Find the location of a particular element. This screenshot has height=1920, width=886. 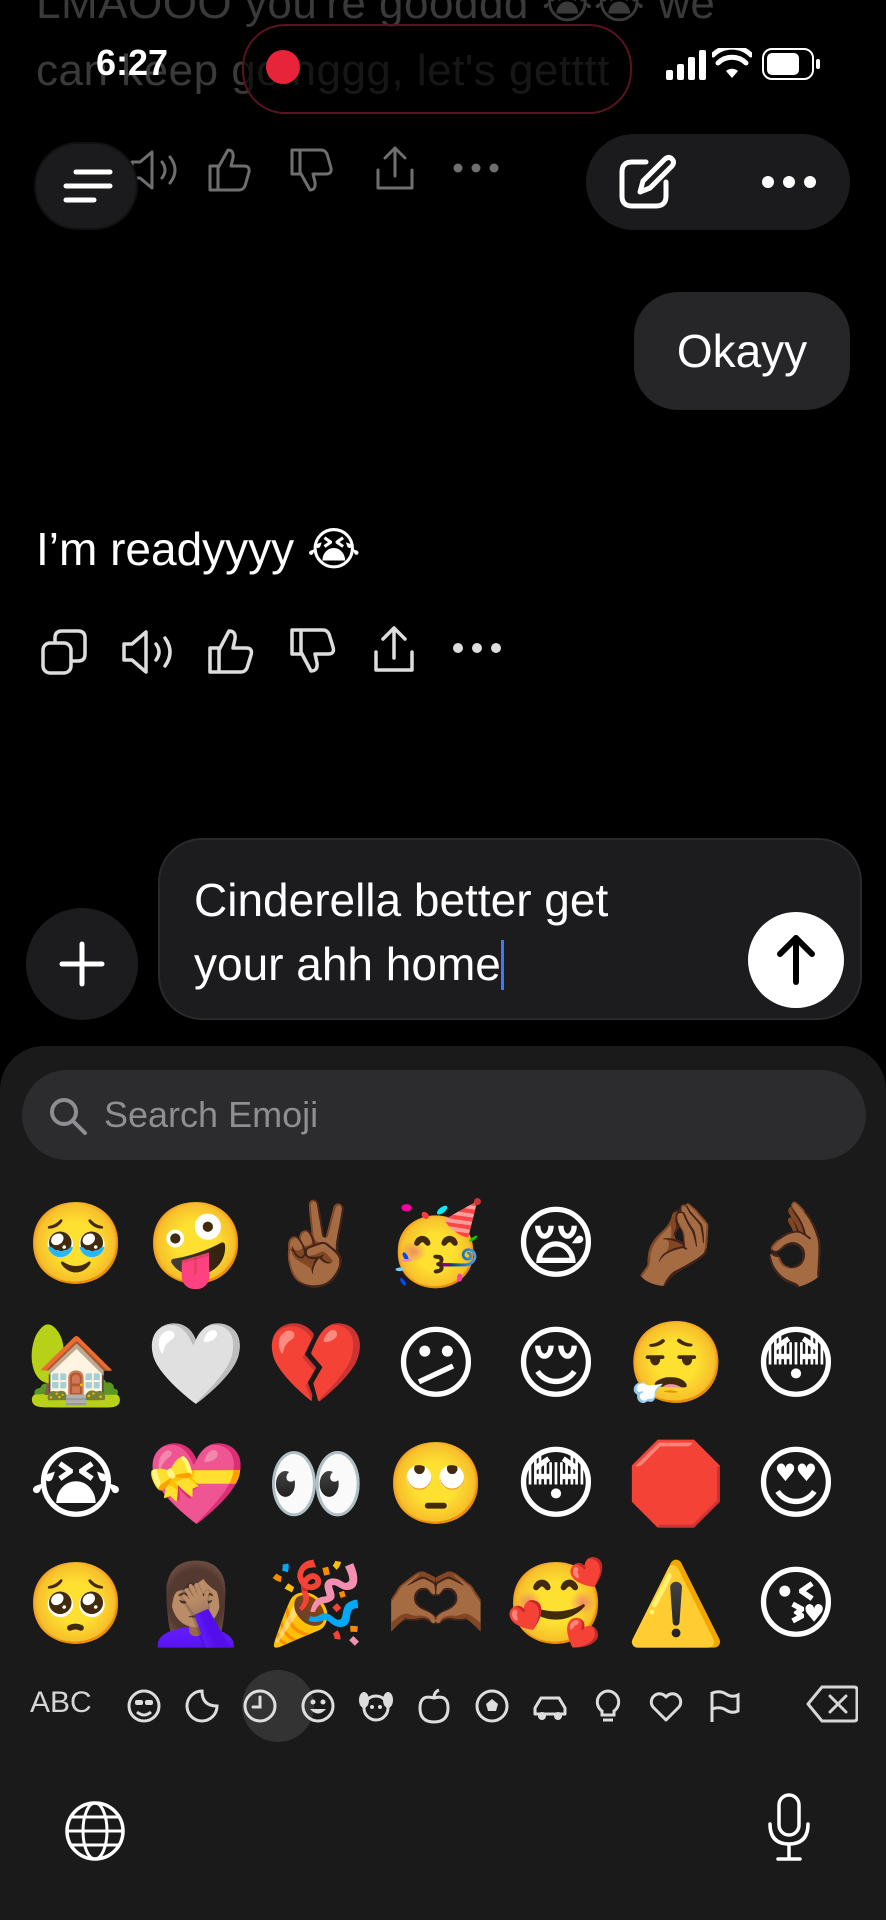

battery-icon is located at coordinates (791, 64).